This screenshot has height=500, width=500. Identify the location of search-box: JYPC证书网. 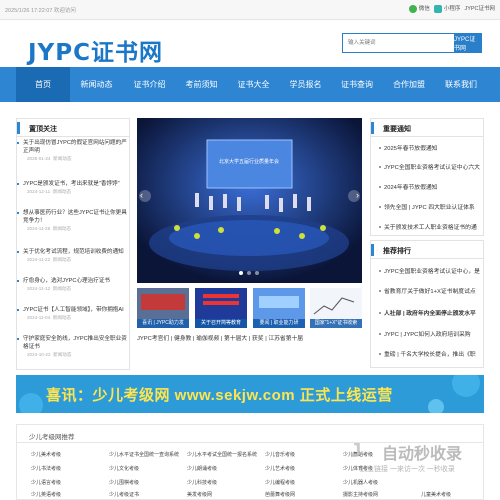
(412, 43).